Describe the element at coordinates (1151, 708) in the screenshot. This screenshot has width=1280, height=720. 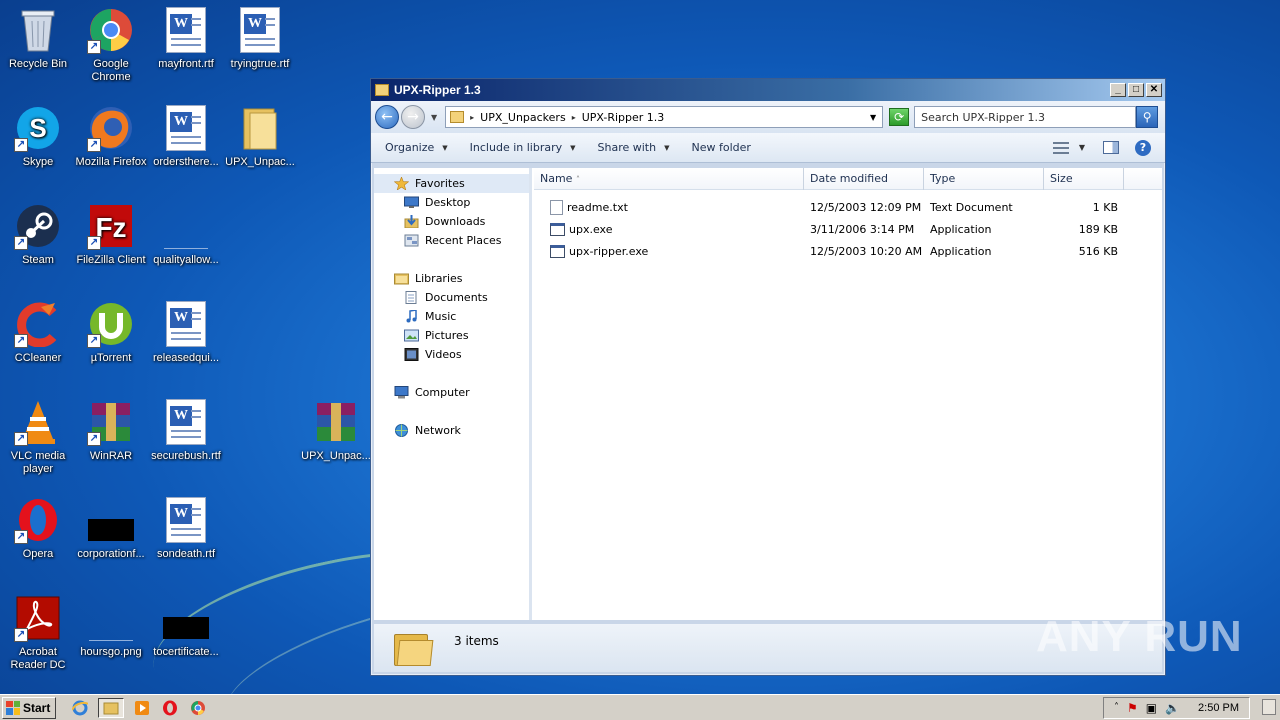
I see `network-icon: ▣` at that location.